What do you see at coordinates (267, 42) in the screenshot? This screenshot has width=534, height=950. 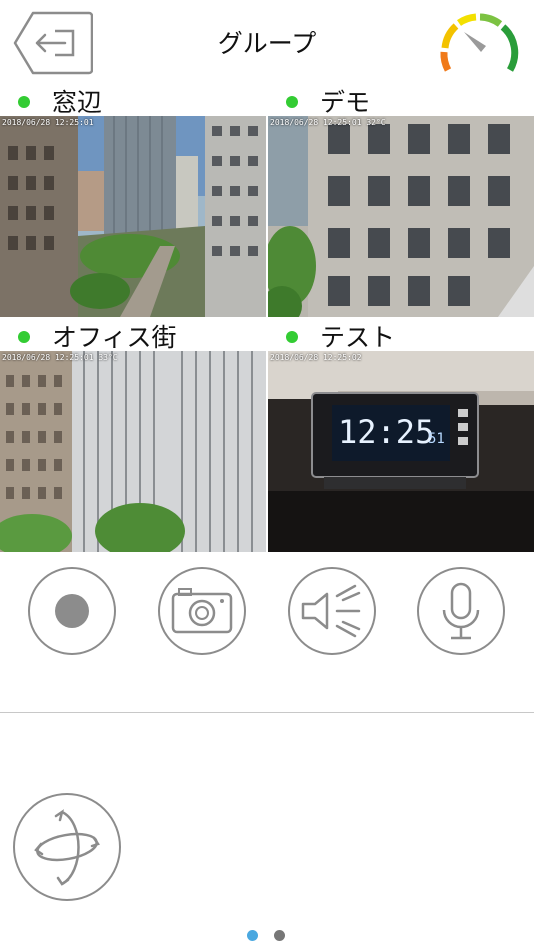 I see `header-bar: グループ` at bounding box center [267, 42].